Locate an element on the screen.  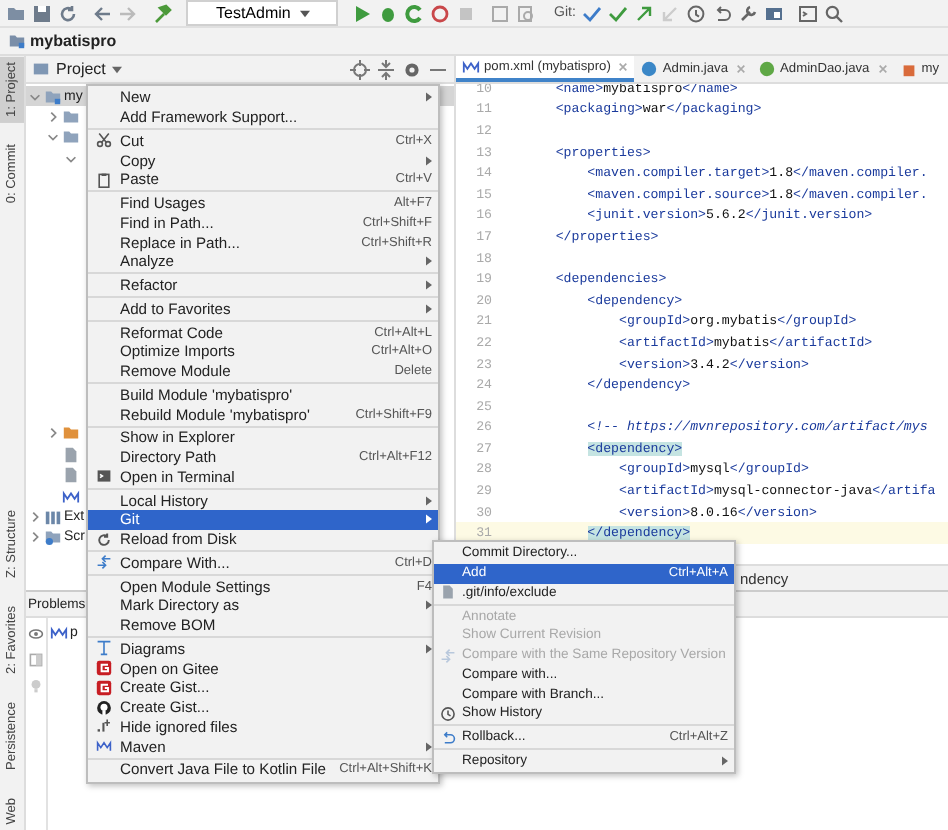
commit-check-icon is located at coordinates (617, 13).